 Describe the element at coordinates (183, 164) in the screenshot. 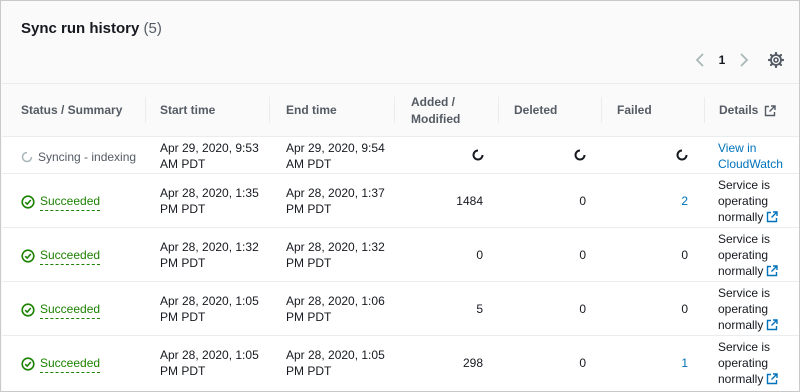

I see `start-time-line2: AM PDT` at that location.